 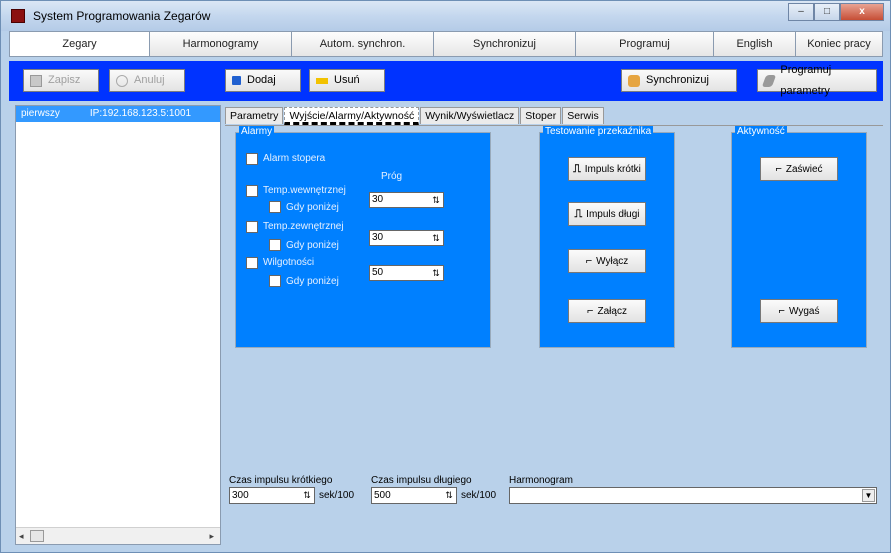 What do you see at coordinates (362, 44) in the screenshot?
I see `menu-tab-autosync: Autom. synchron.` at bounding box center [362, 44].